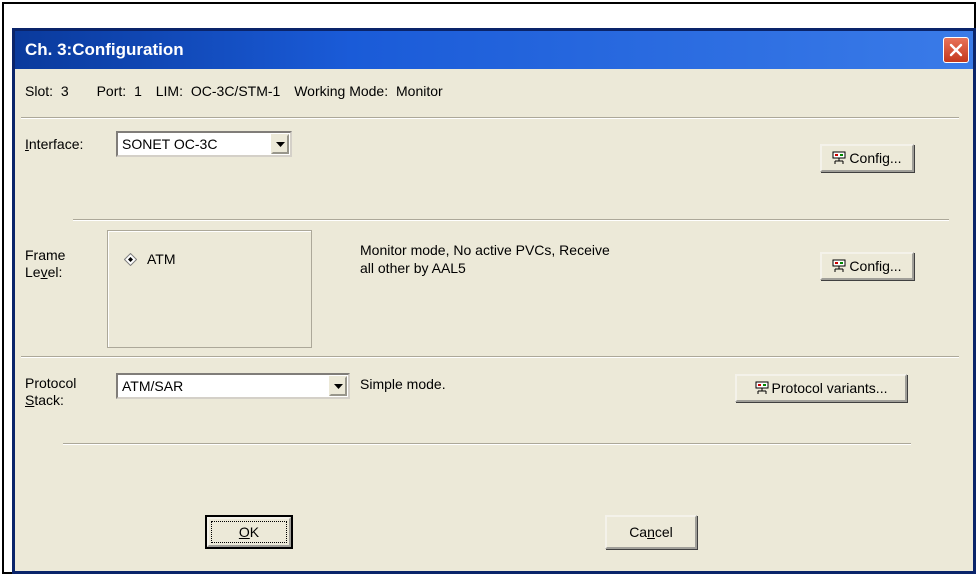 This screenshot has height=578, width=980. Describe the element at coordinates (419, 91) in the screenshot. I see `mode-value: Monitor` at that location.